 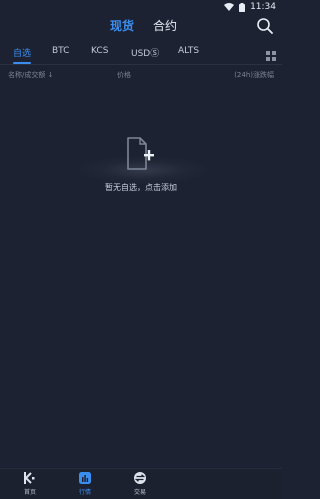 What do you see at coordinates (271, 53) in the screenshot?
I see `grid-menu-icon` at bounding box center [271, 53].